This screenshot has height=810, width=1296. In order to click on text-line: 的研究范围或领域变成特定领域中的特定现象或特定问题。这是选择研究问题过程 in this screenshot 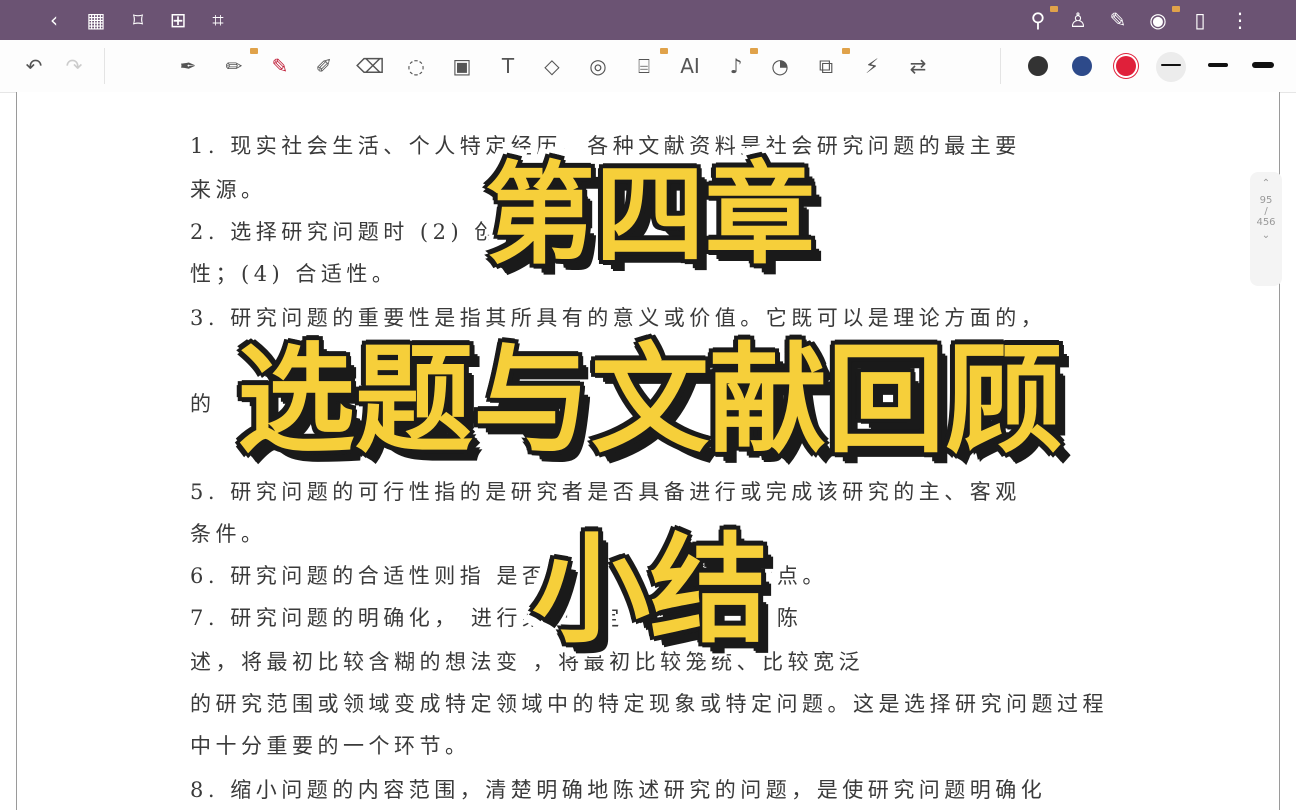, I will do `click(649, 704)`.